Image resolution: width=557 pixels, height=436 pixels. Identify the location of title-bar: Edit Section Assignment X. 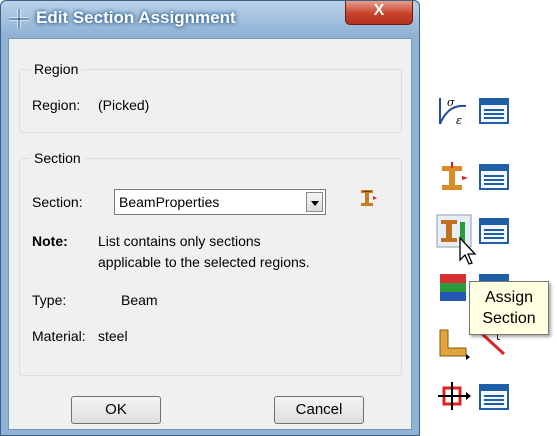
(210, 19).